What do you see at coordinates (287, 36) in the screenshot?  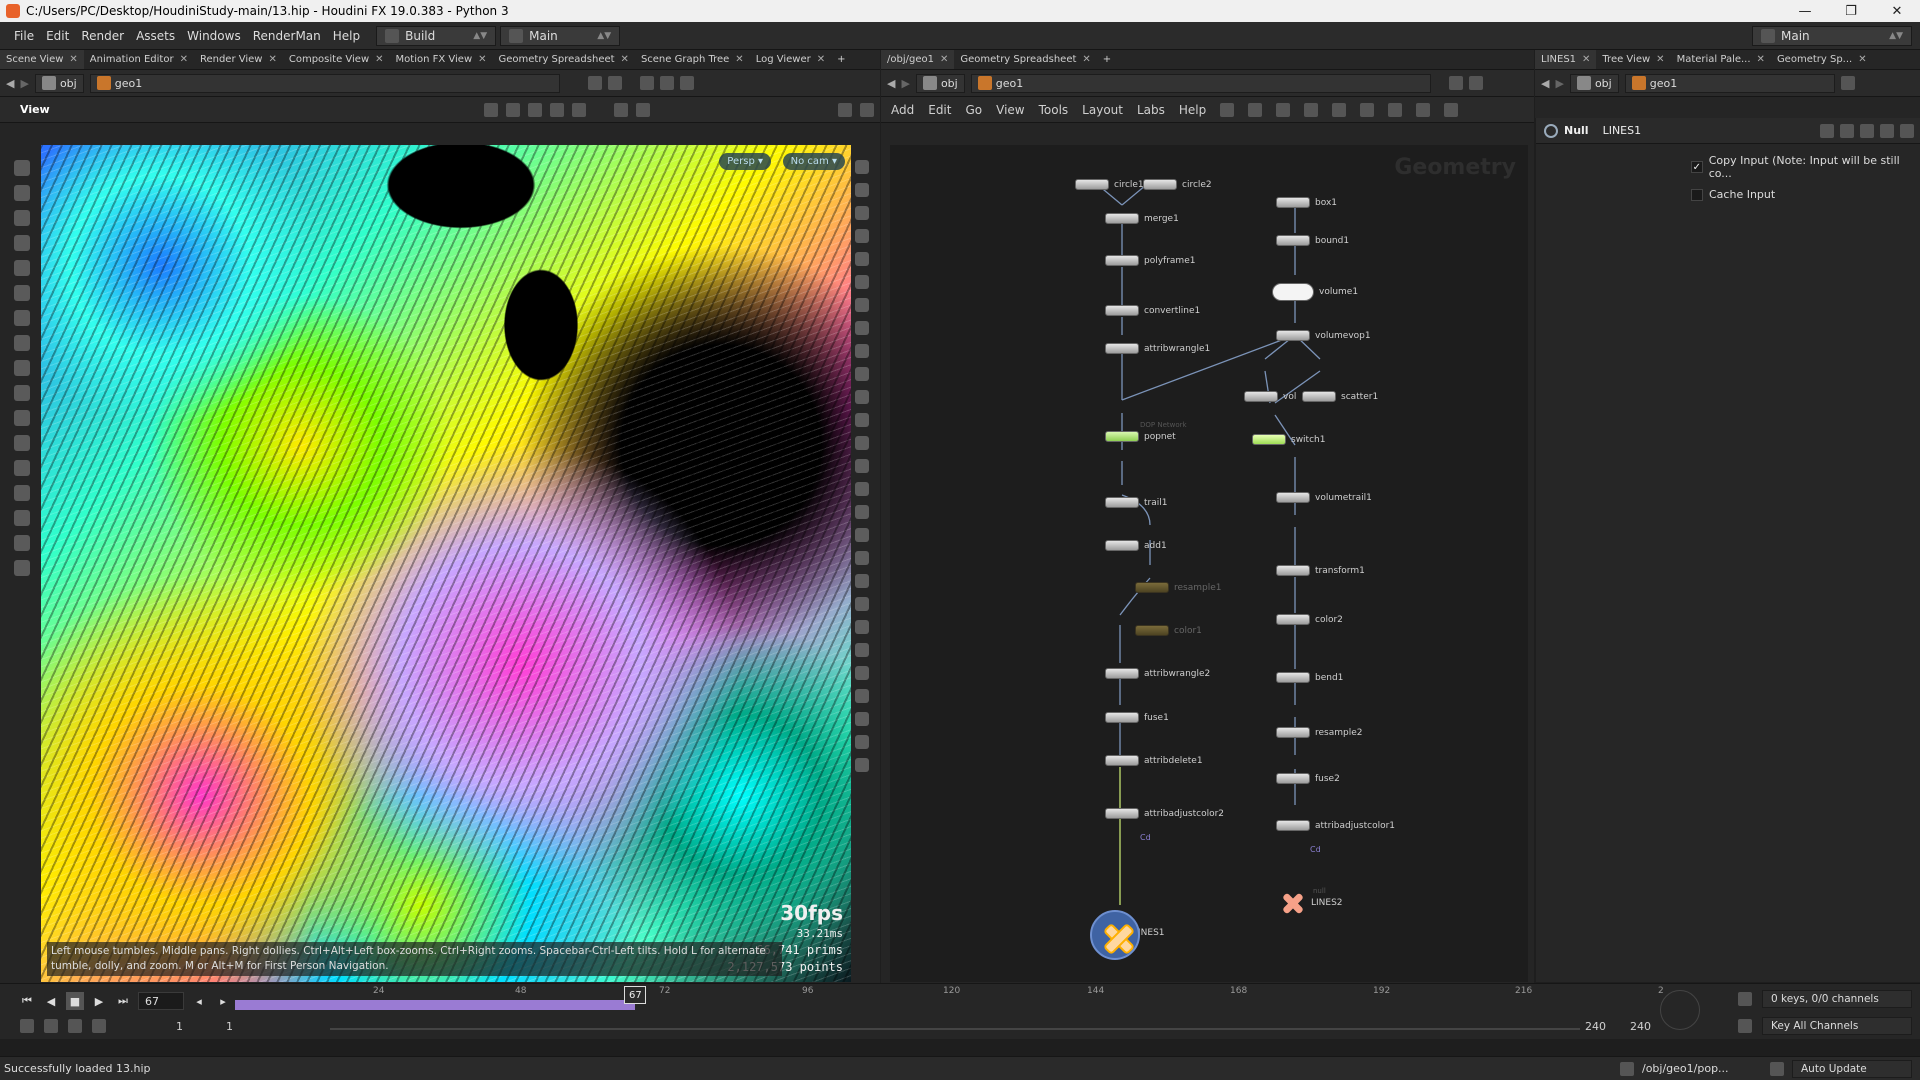 I see `menu-renderman: RenderMan` at bounding box center [287, 36].